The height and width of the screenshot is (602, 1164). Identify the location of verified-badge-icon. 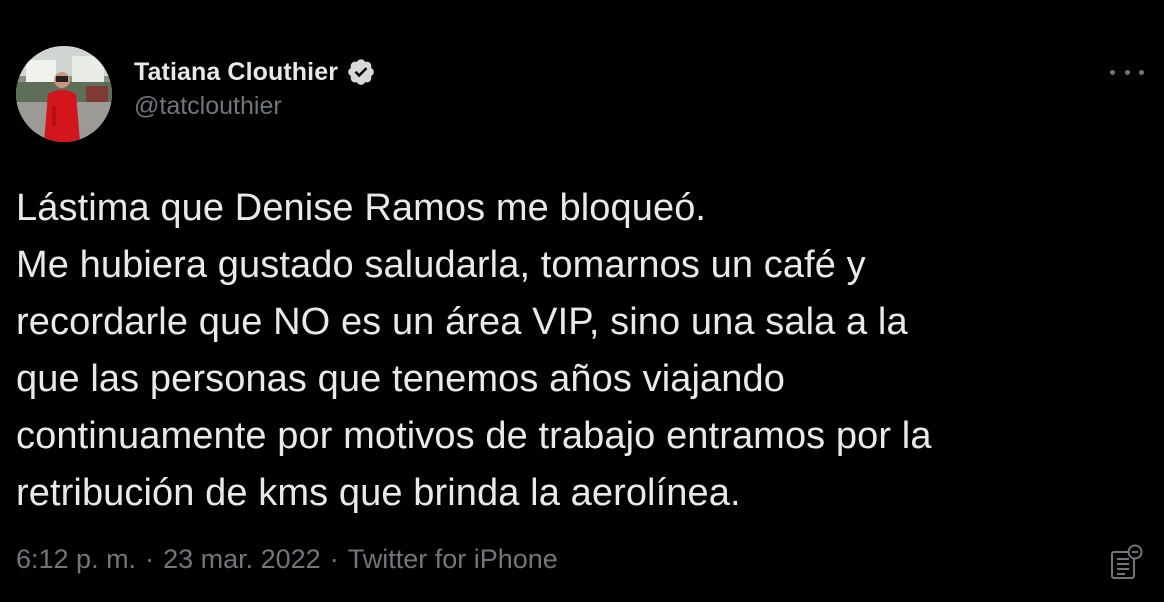
(361, 72).